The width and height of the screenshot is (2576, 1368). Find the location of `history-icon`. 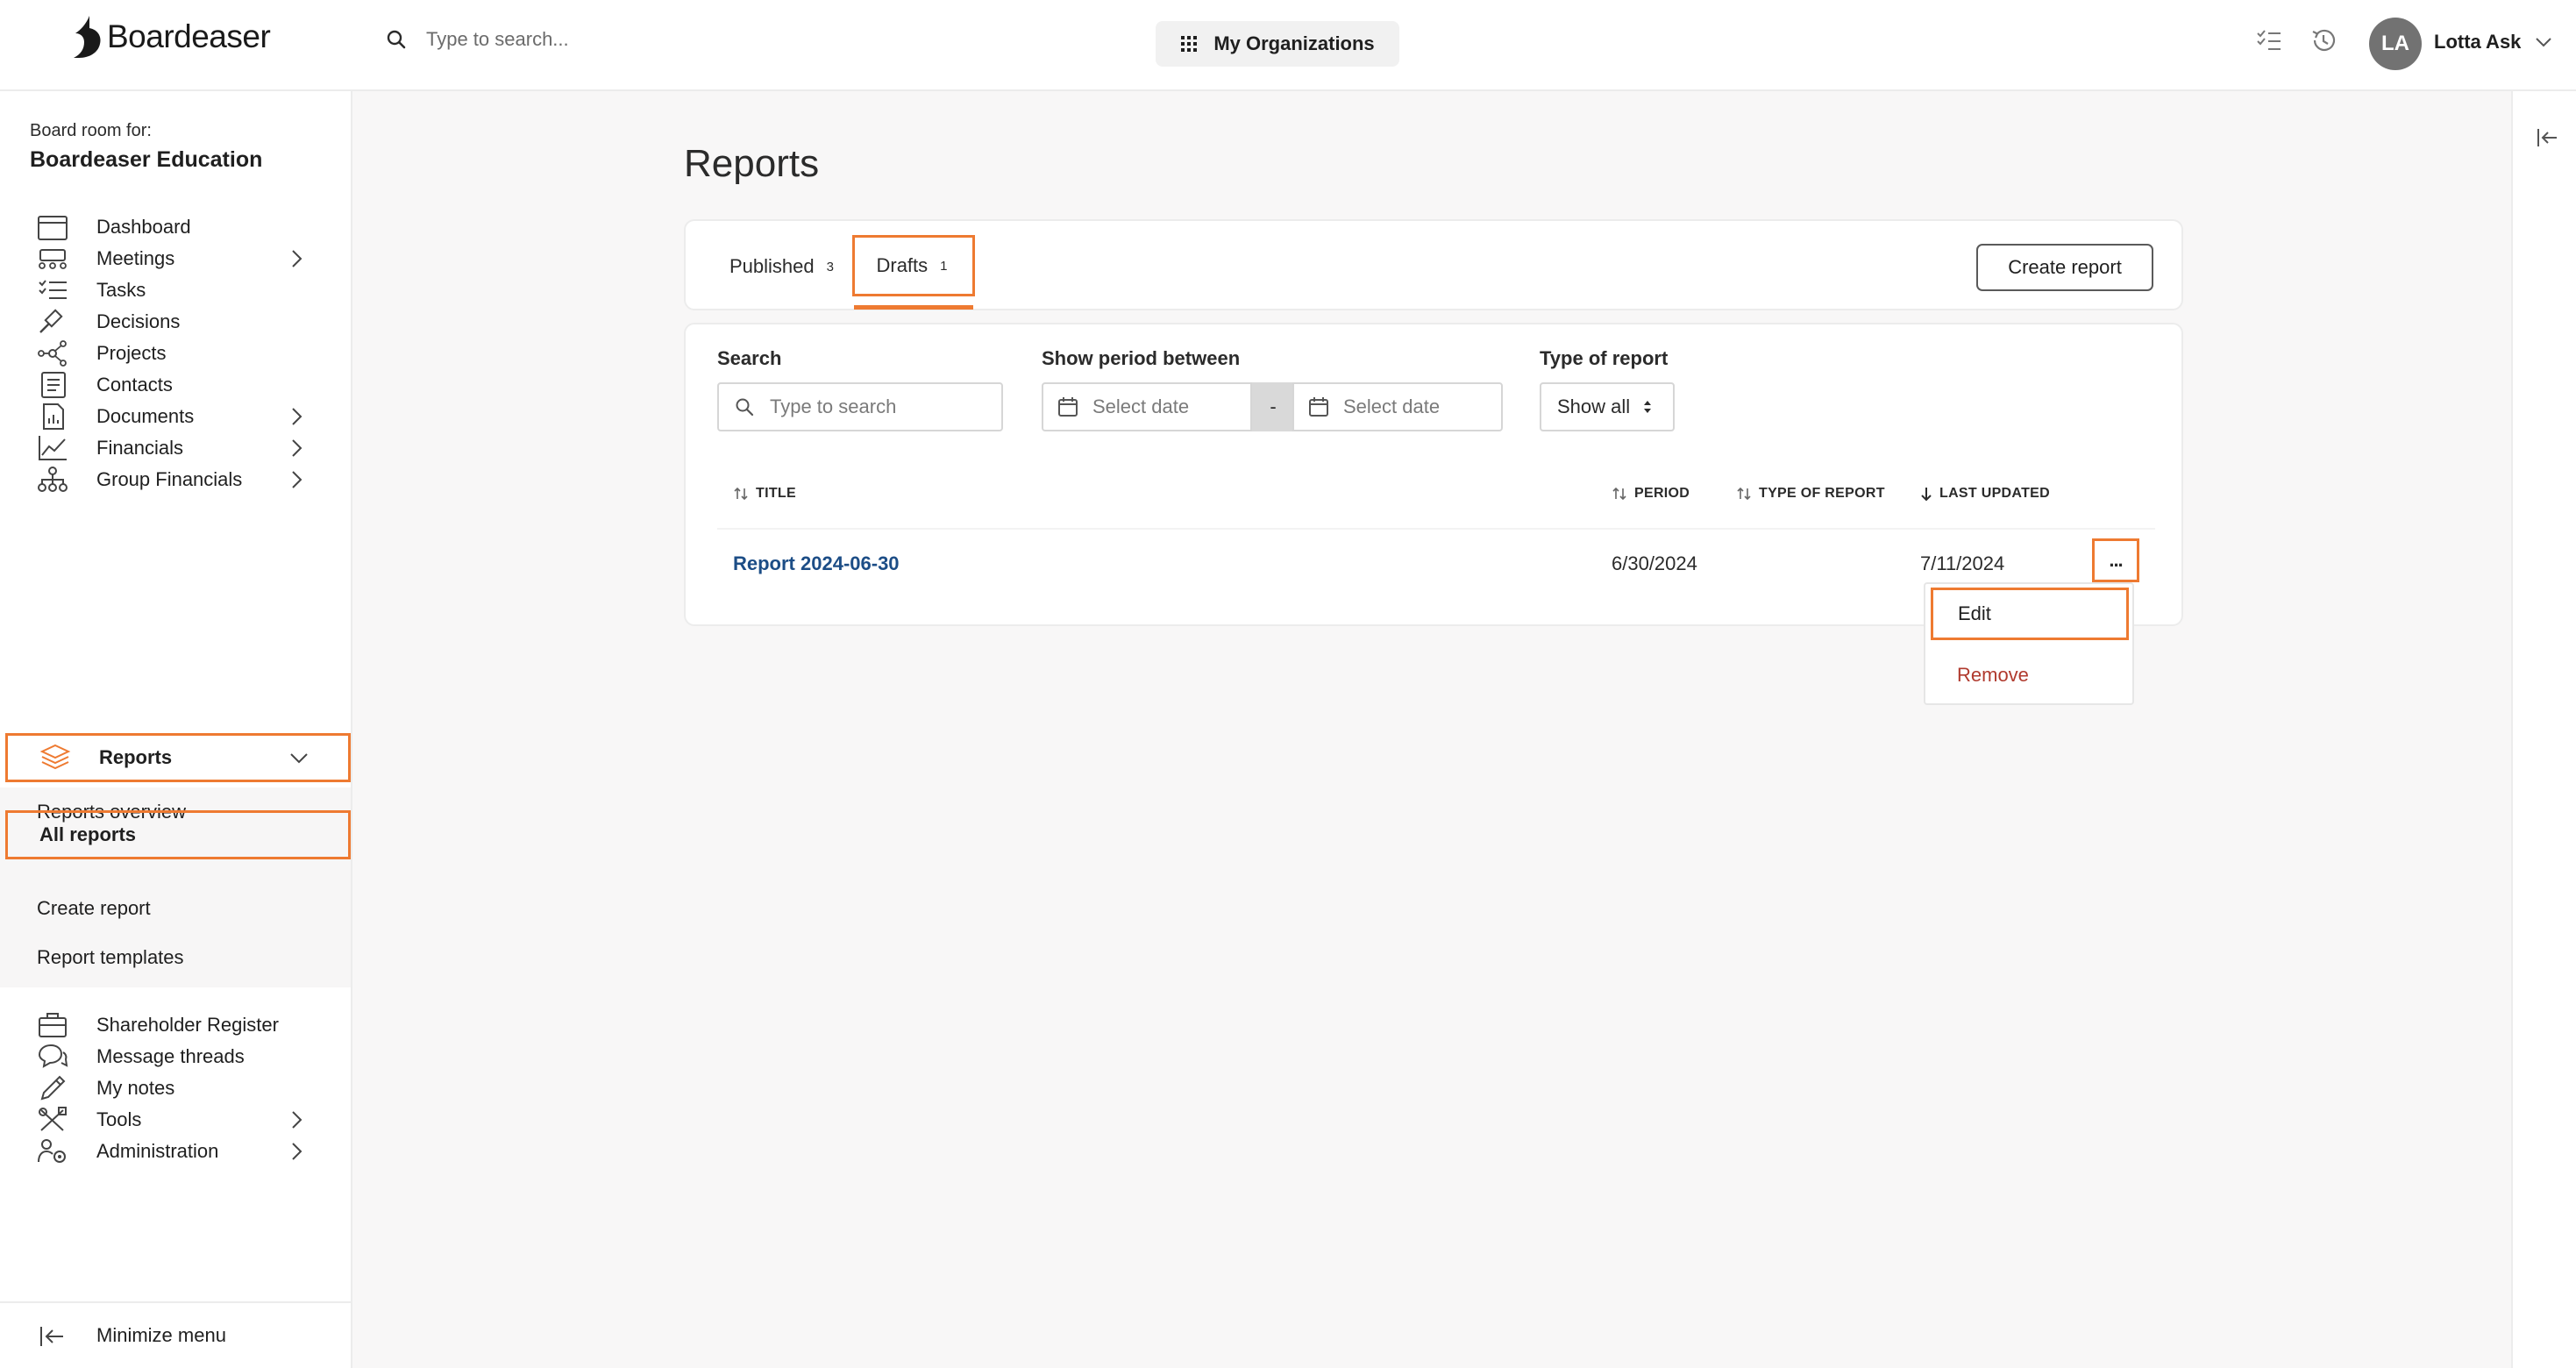

history-icon is located at coordinates (2323, 40).